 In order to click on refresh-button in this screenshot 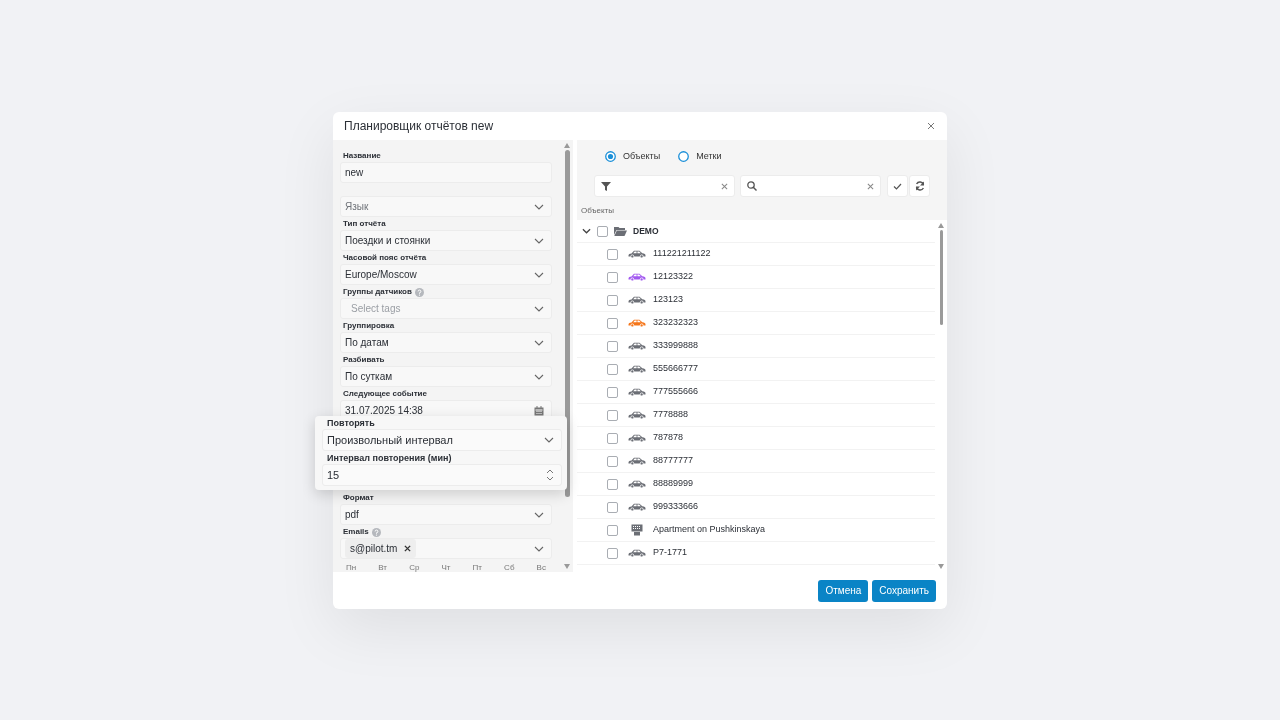, I will do `click(919, 186)`.